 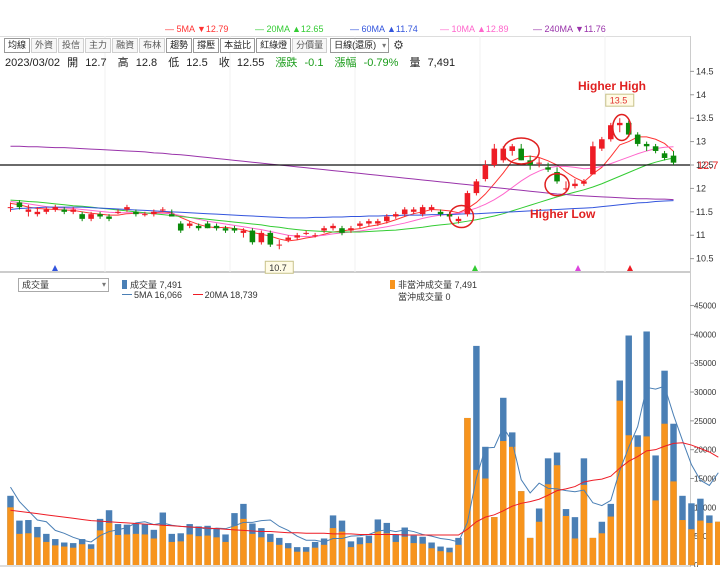 I want to click on toolbar-tab-1: 均線, so click(x=17, y=45).